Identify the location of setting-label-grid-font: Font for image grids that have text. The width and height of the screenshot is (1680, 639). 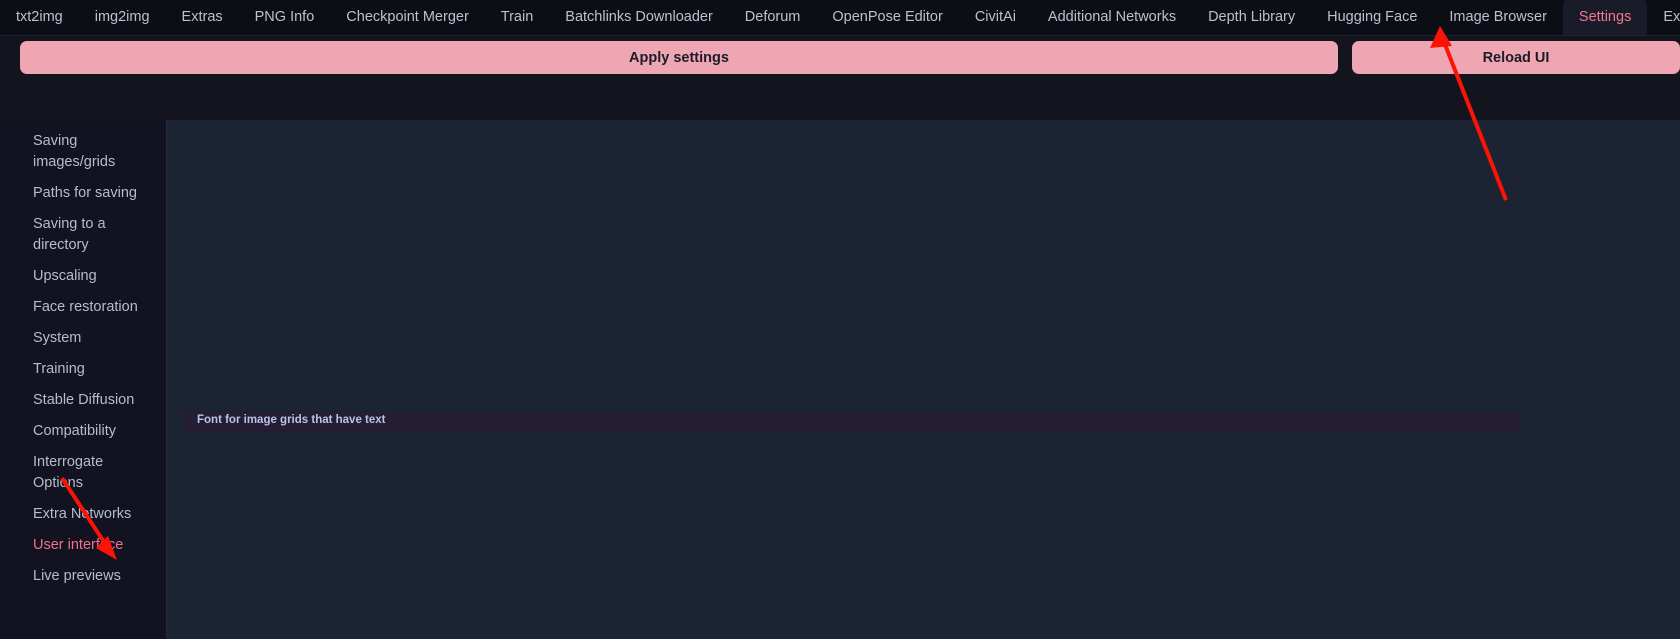
(291, 420).